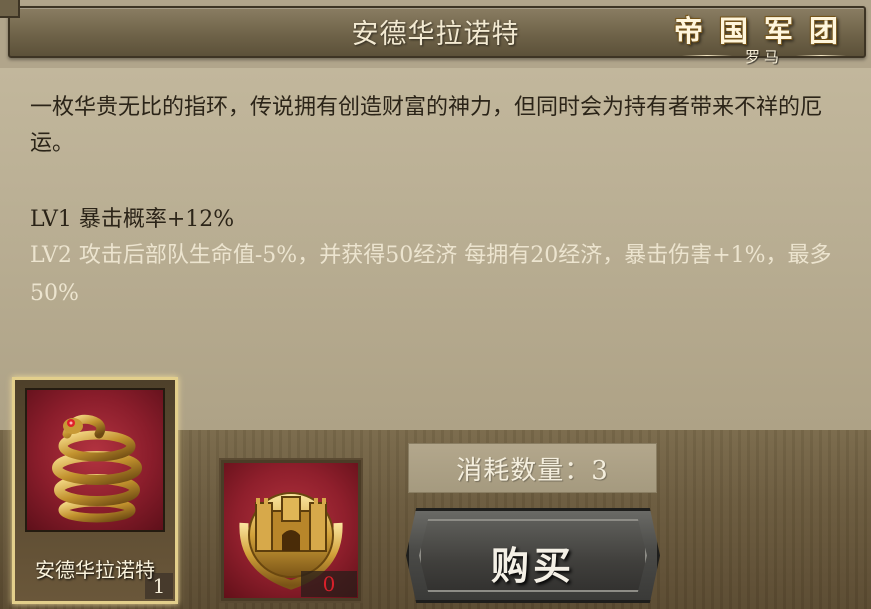 The height and width of the screenshot is (609, 871). What do you see at coordinates (426, 125) in the screenshot?
I see `item-description: 一枚华贵无比的指环，传说拥有创造财富的神力，但同时会为持有者带来不祥的厄运。` at bounding box center [426, 125].